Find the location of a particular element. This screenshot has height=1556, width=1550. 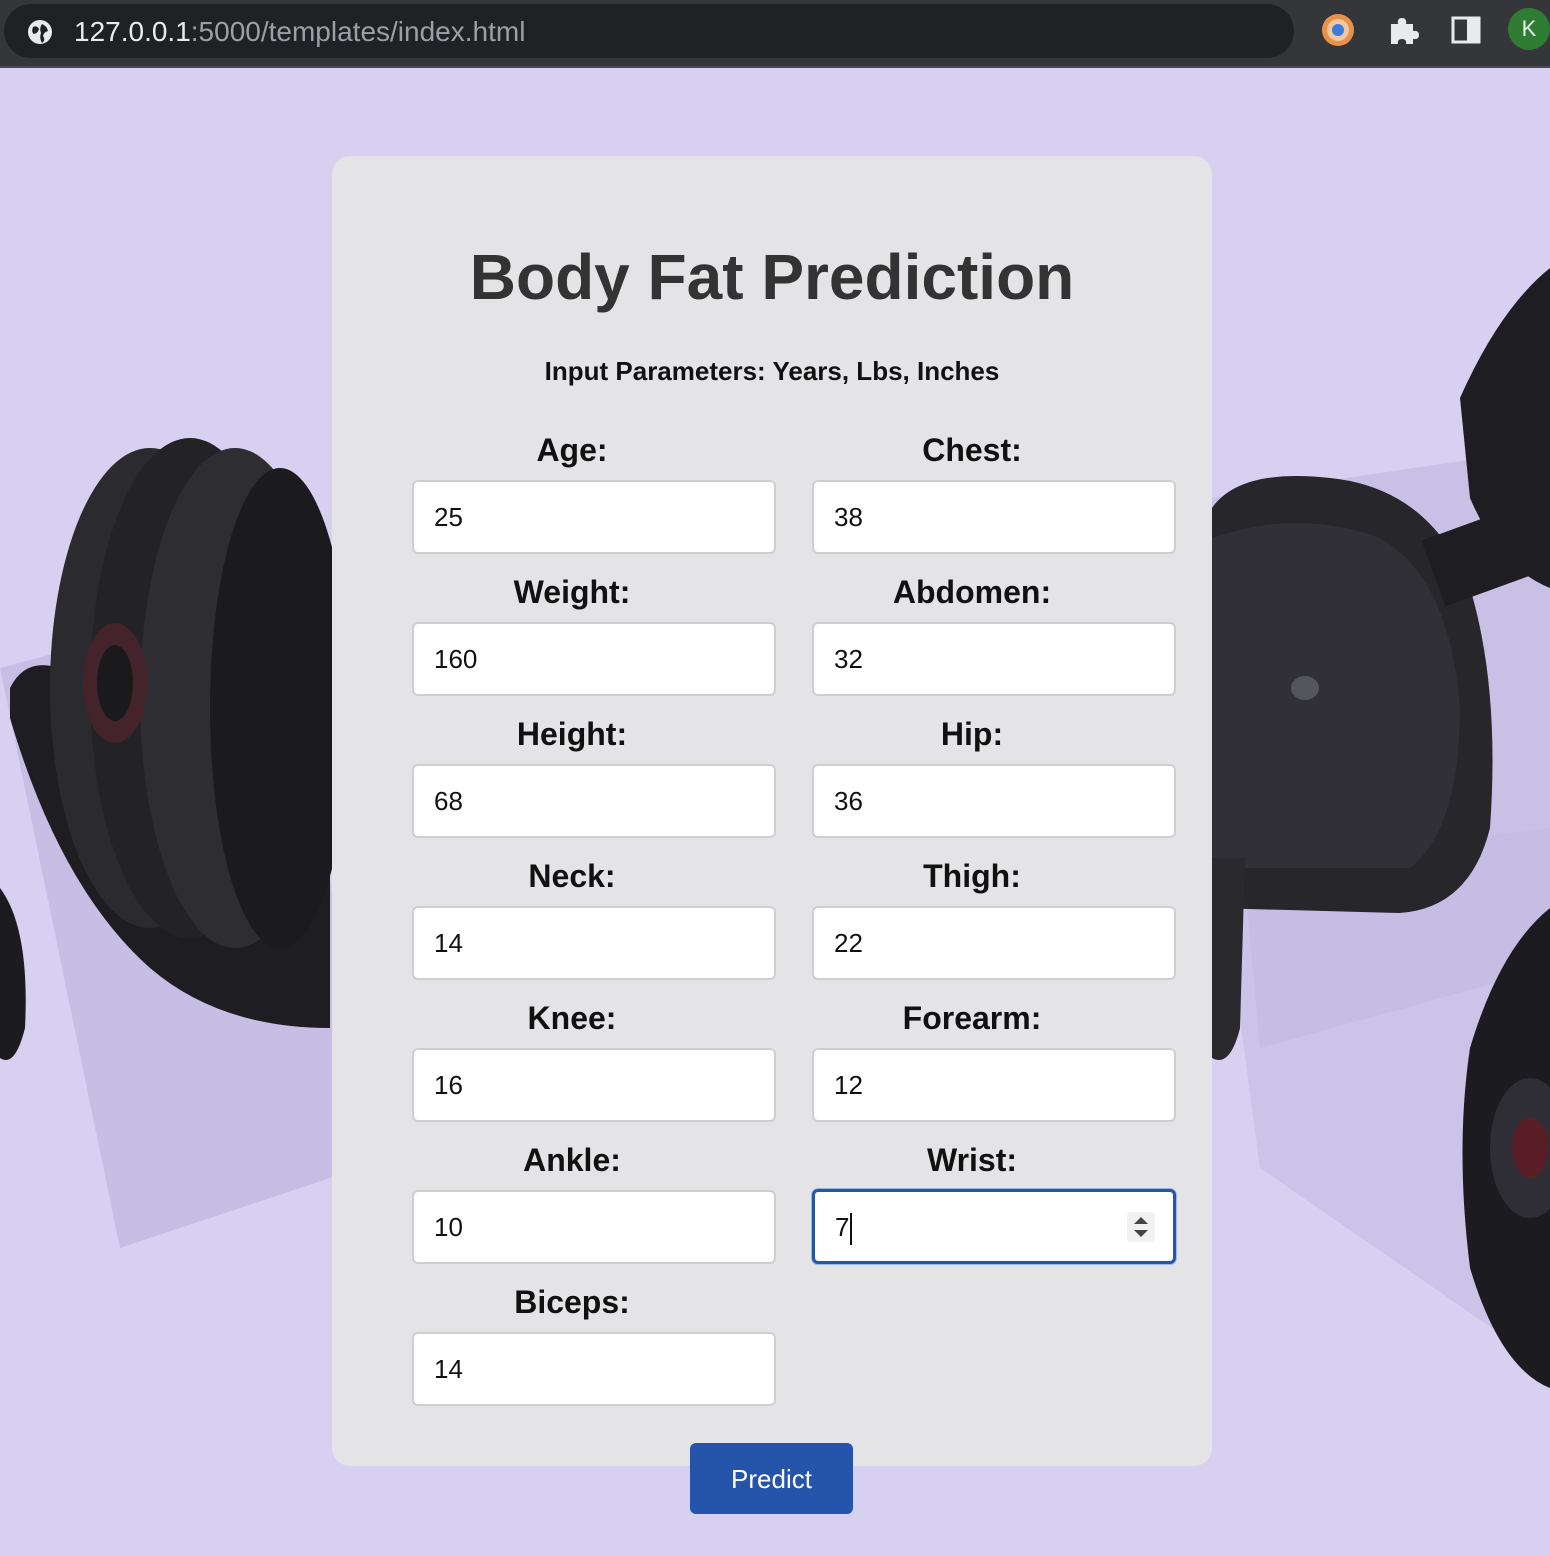

neck-input: 14 is located at coordinates (594, 943).